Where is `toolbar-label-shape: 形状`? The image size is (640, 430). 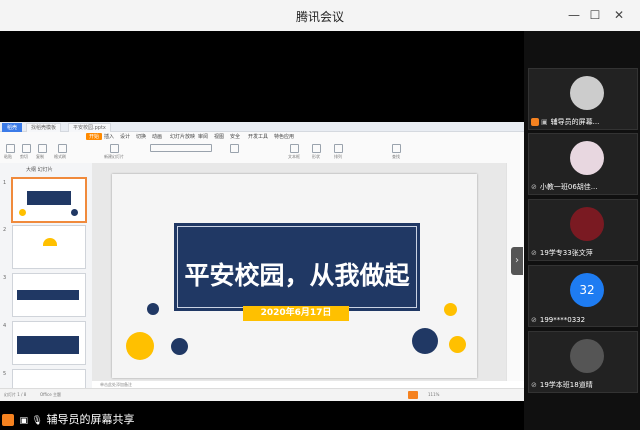 toolbar-label-shape: 形状 is located at coordinates (316, 156).